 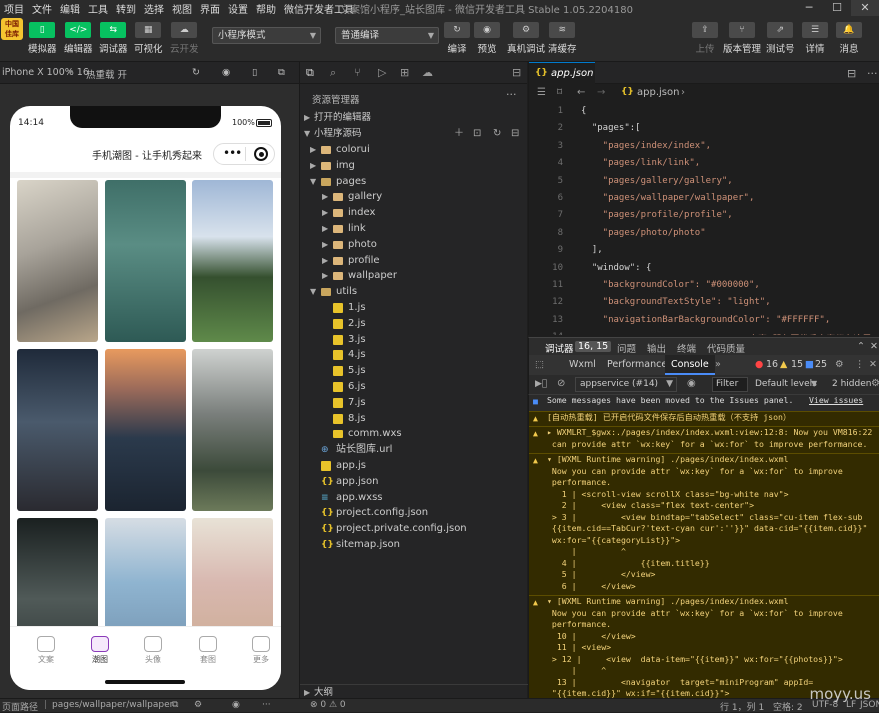 I want to click on bookmark-icon: ⌑, so click(x=559, y=92).